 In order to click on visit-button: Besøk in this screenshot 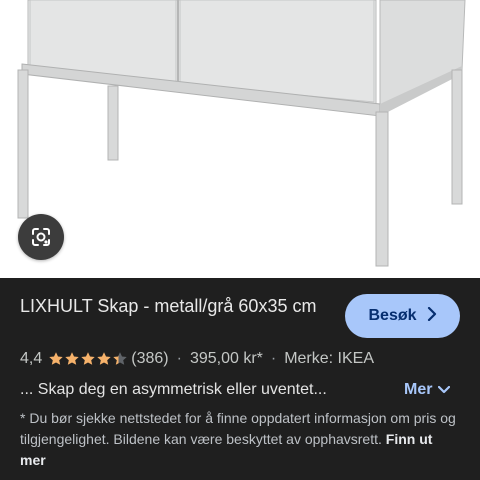, I will do `click(402, 316)`.